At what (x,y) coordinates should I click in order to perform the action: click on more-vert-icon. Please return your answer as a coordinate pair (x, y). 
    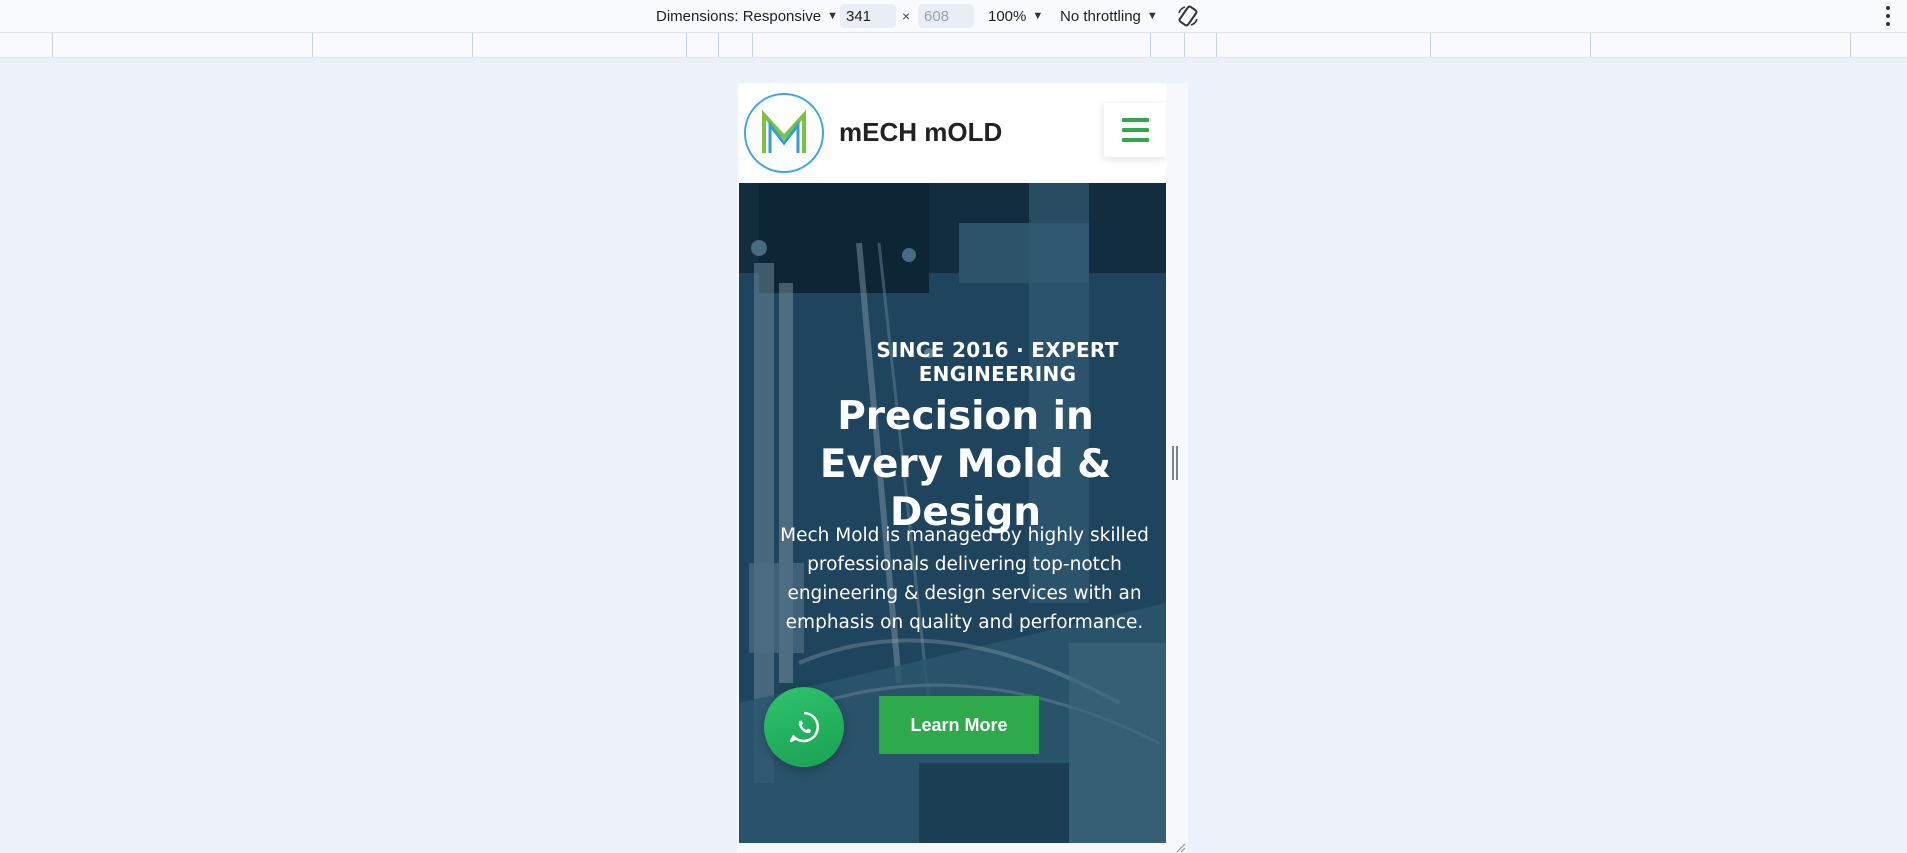
    Looking at the image, I should click on (1888, 16).